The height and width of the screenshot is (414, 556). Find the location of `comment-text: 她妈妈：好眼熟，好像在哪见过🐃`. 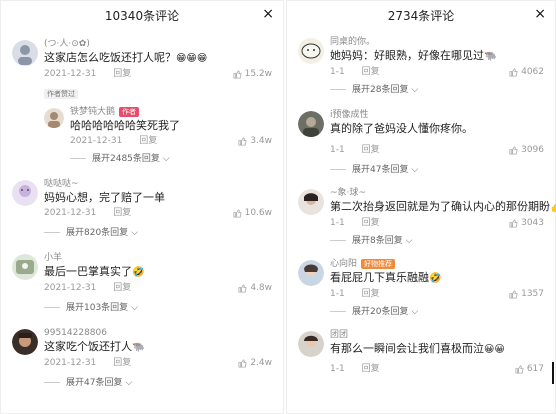

comment-text: 她妈妈：好眼熟，好像在哪见过🐃 is located at coordinates (413, 55).